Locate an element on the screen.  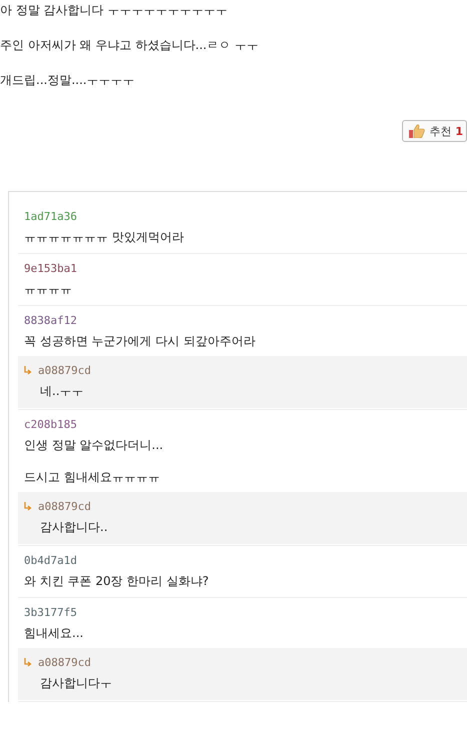
comment-author: 1ad71a36 is located at coordinates (51, 216).